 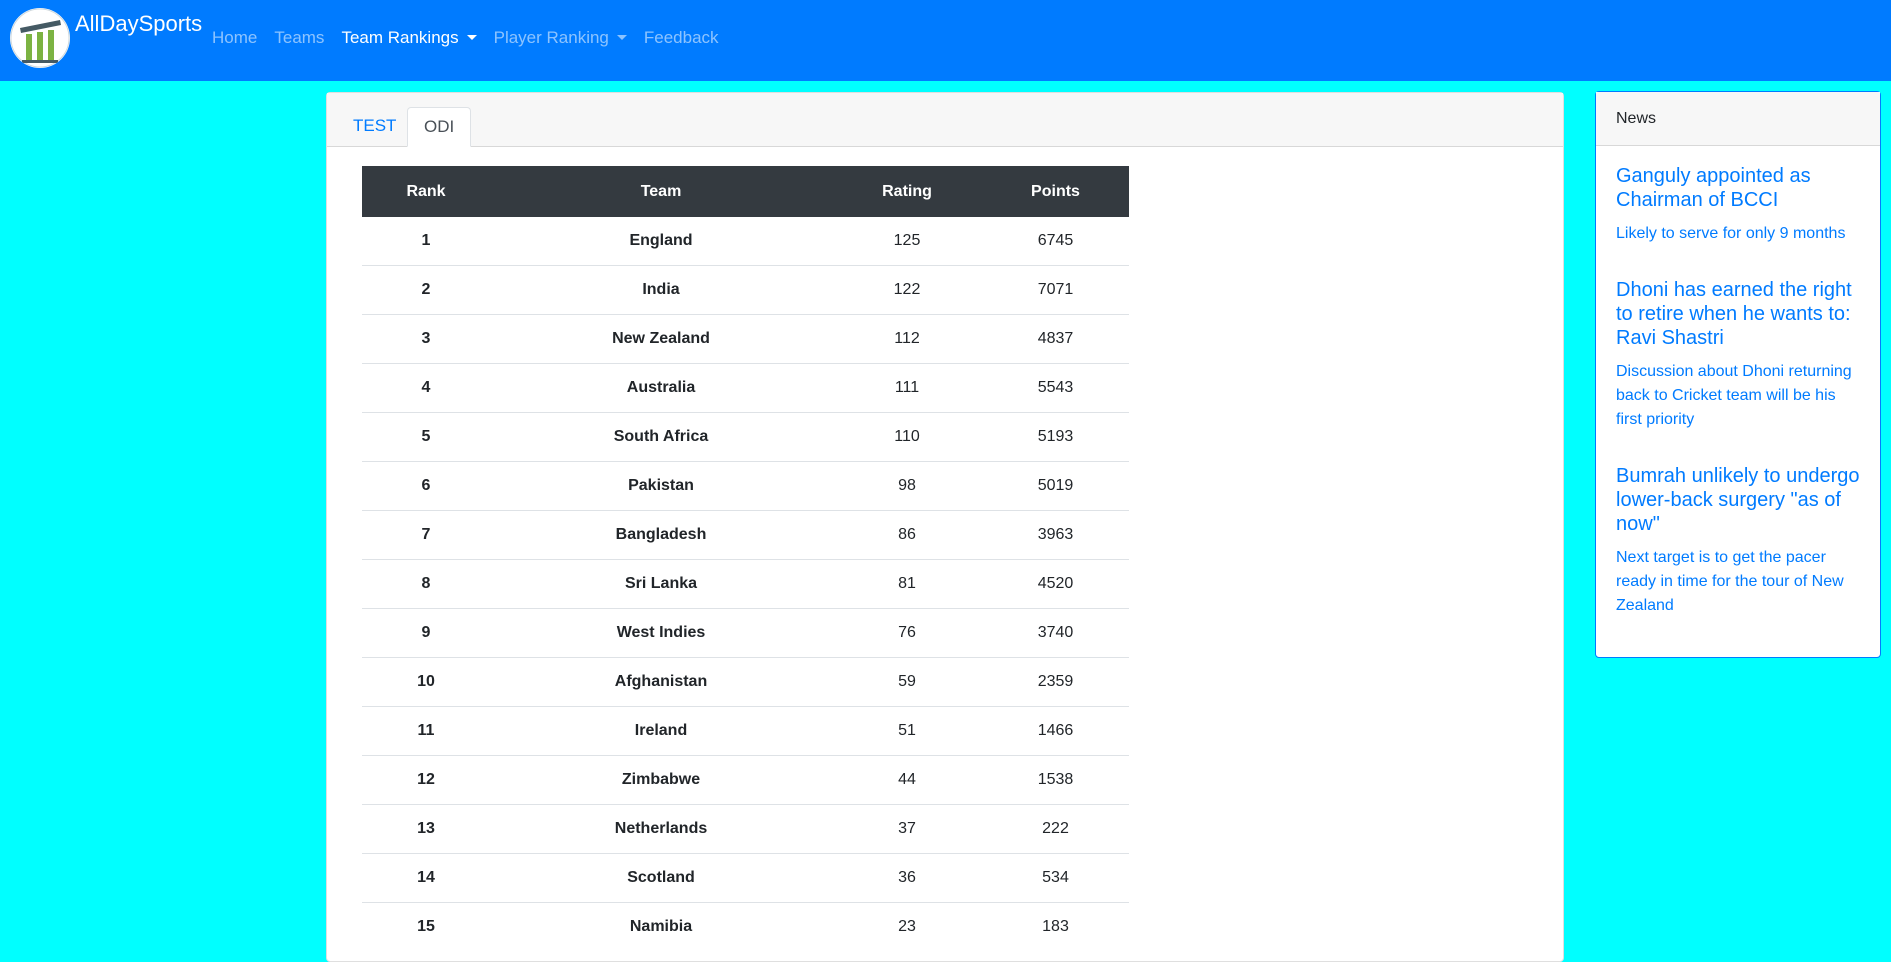 I want to click on cell-points: 5019, so click(x=1055, y=486).